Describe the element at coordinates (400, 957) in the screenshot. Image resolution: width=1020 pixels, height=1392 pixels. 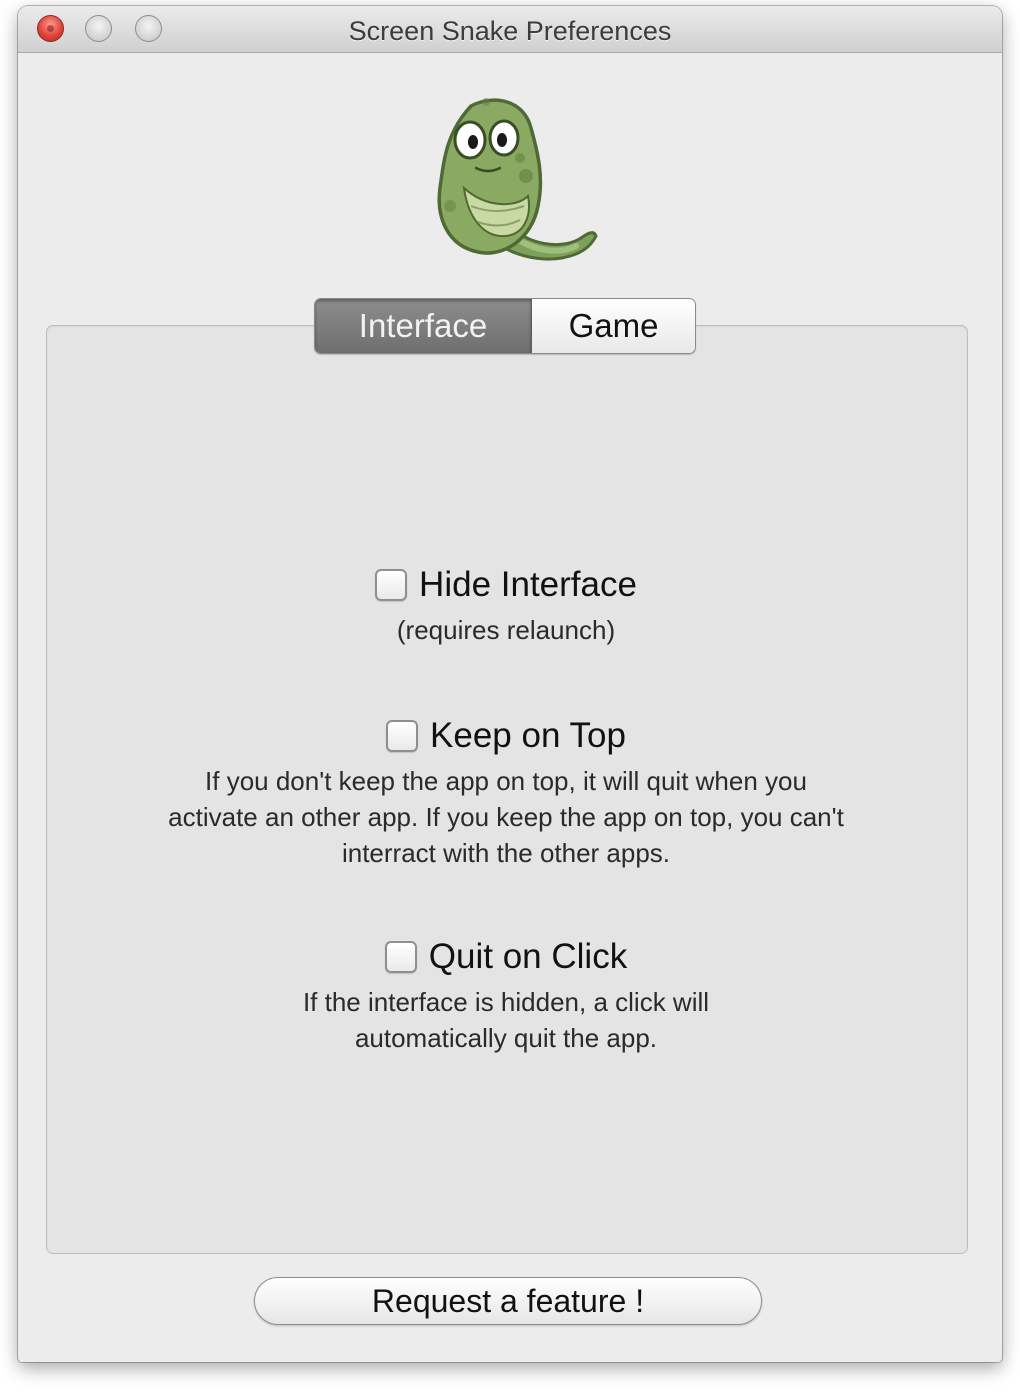
I see `quit-on-click-checkbox` at that location.